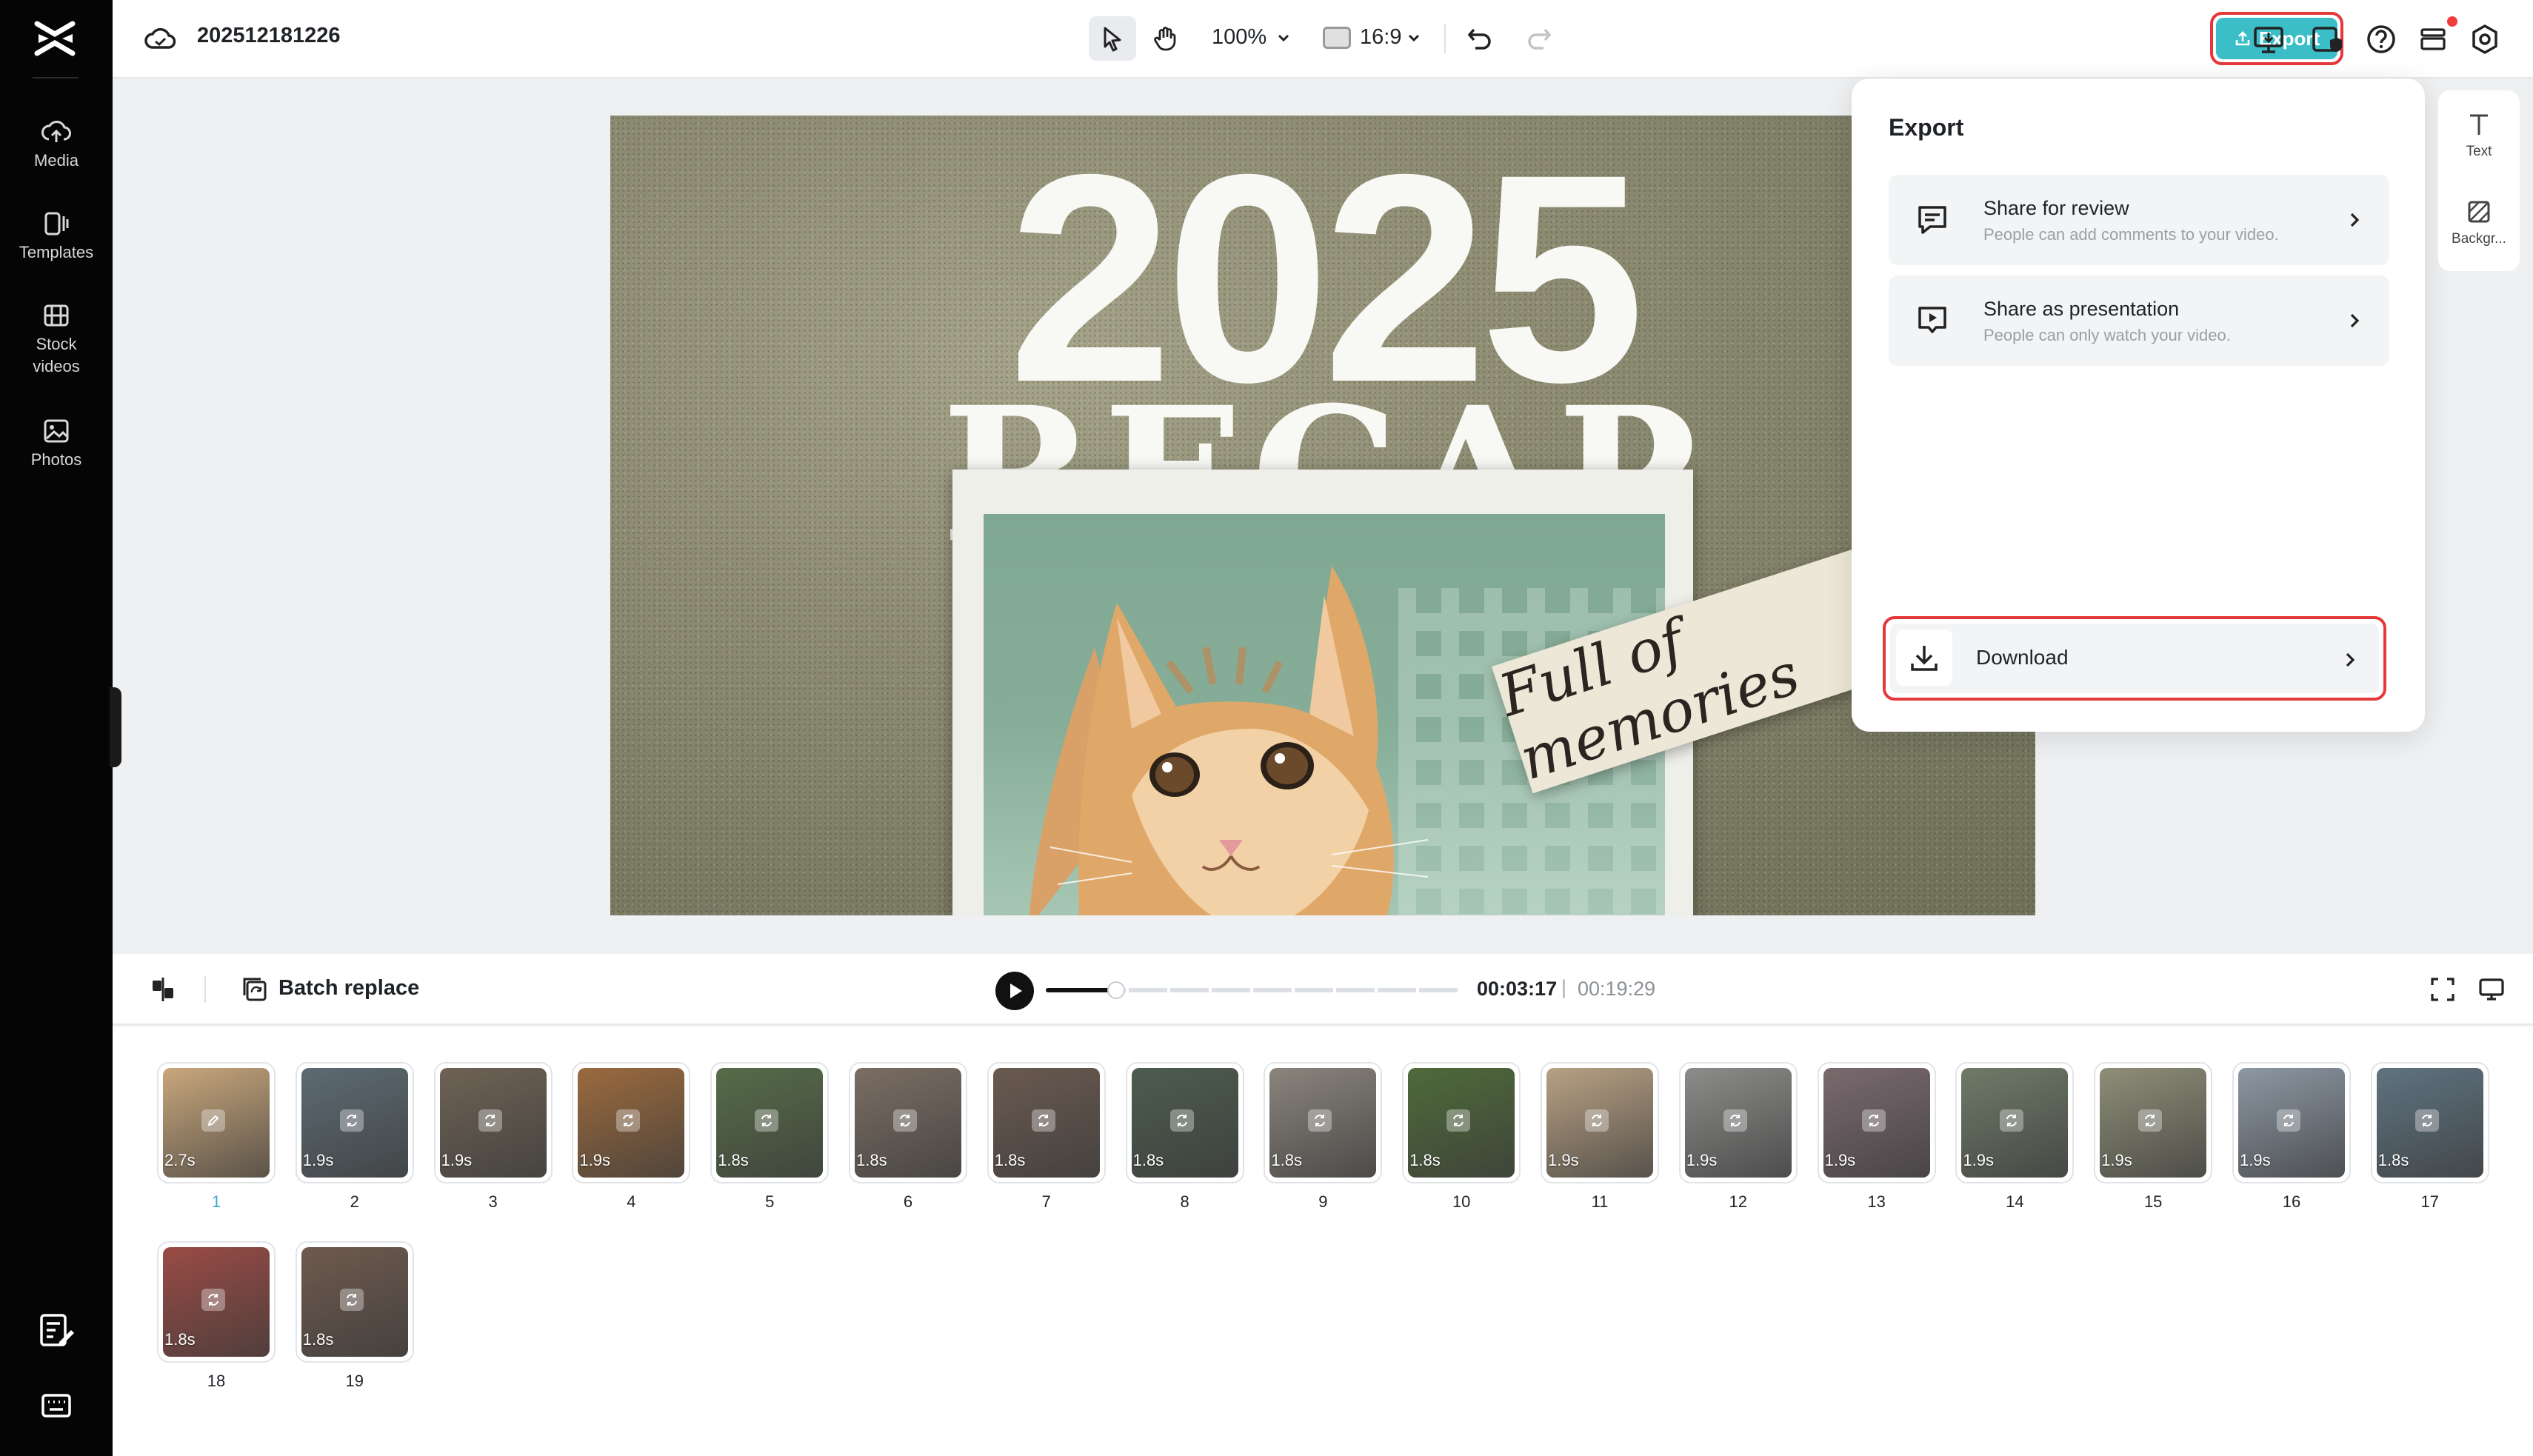 The width and height of the screenshot is (2533, 1456). Describe the element at coordinates (56, 355) in the screenshot. I see `sidebar-item-label: Stock videos` at that location.